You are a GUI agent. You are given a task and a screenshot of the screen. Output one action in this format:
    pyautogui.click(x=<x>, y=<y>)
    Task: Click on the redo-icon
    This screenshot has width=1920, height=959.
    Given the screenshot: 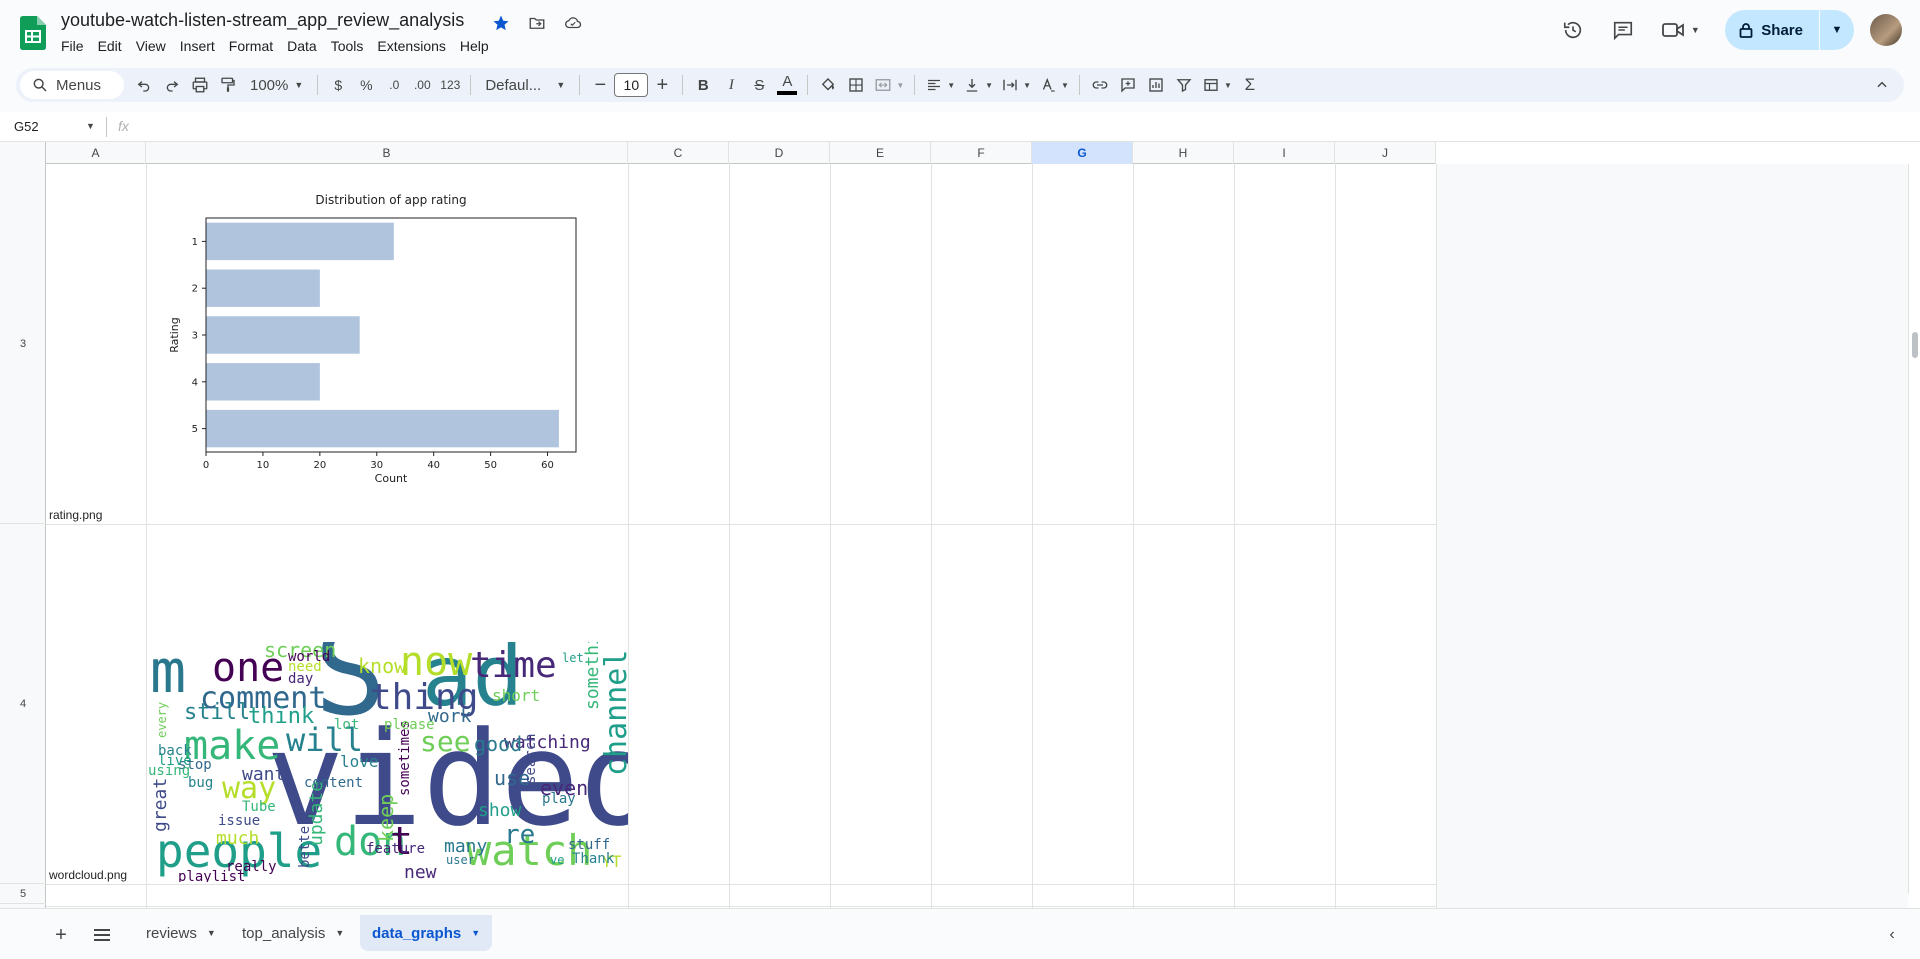 What is the action you would take?
    pyautogui.click(x=172, y=85)
    